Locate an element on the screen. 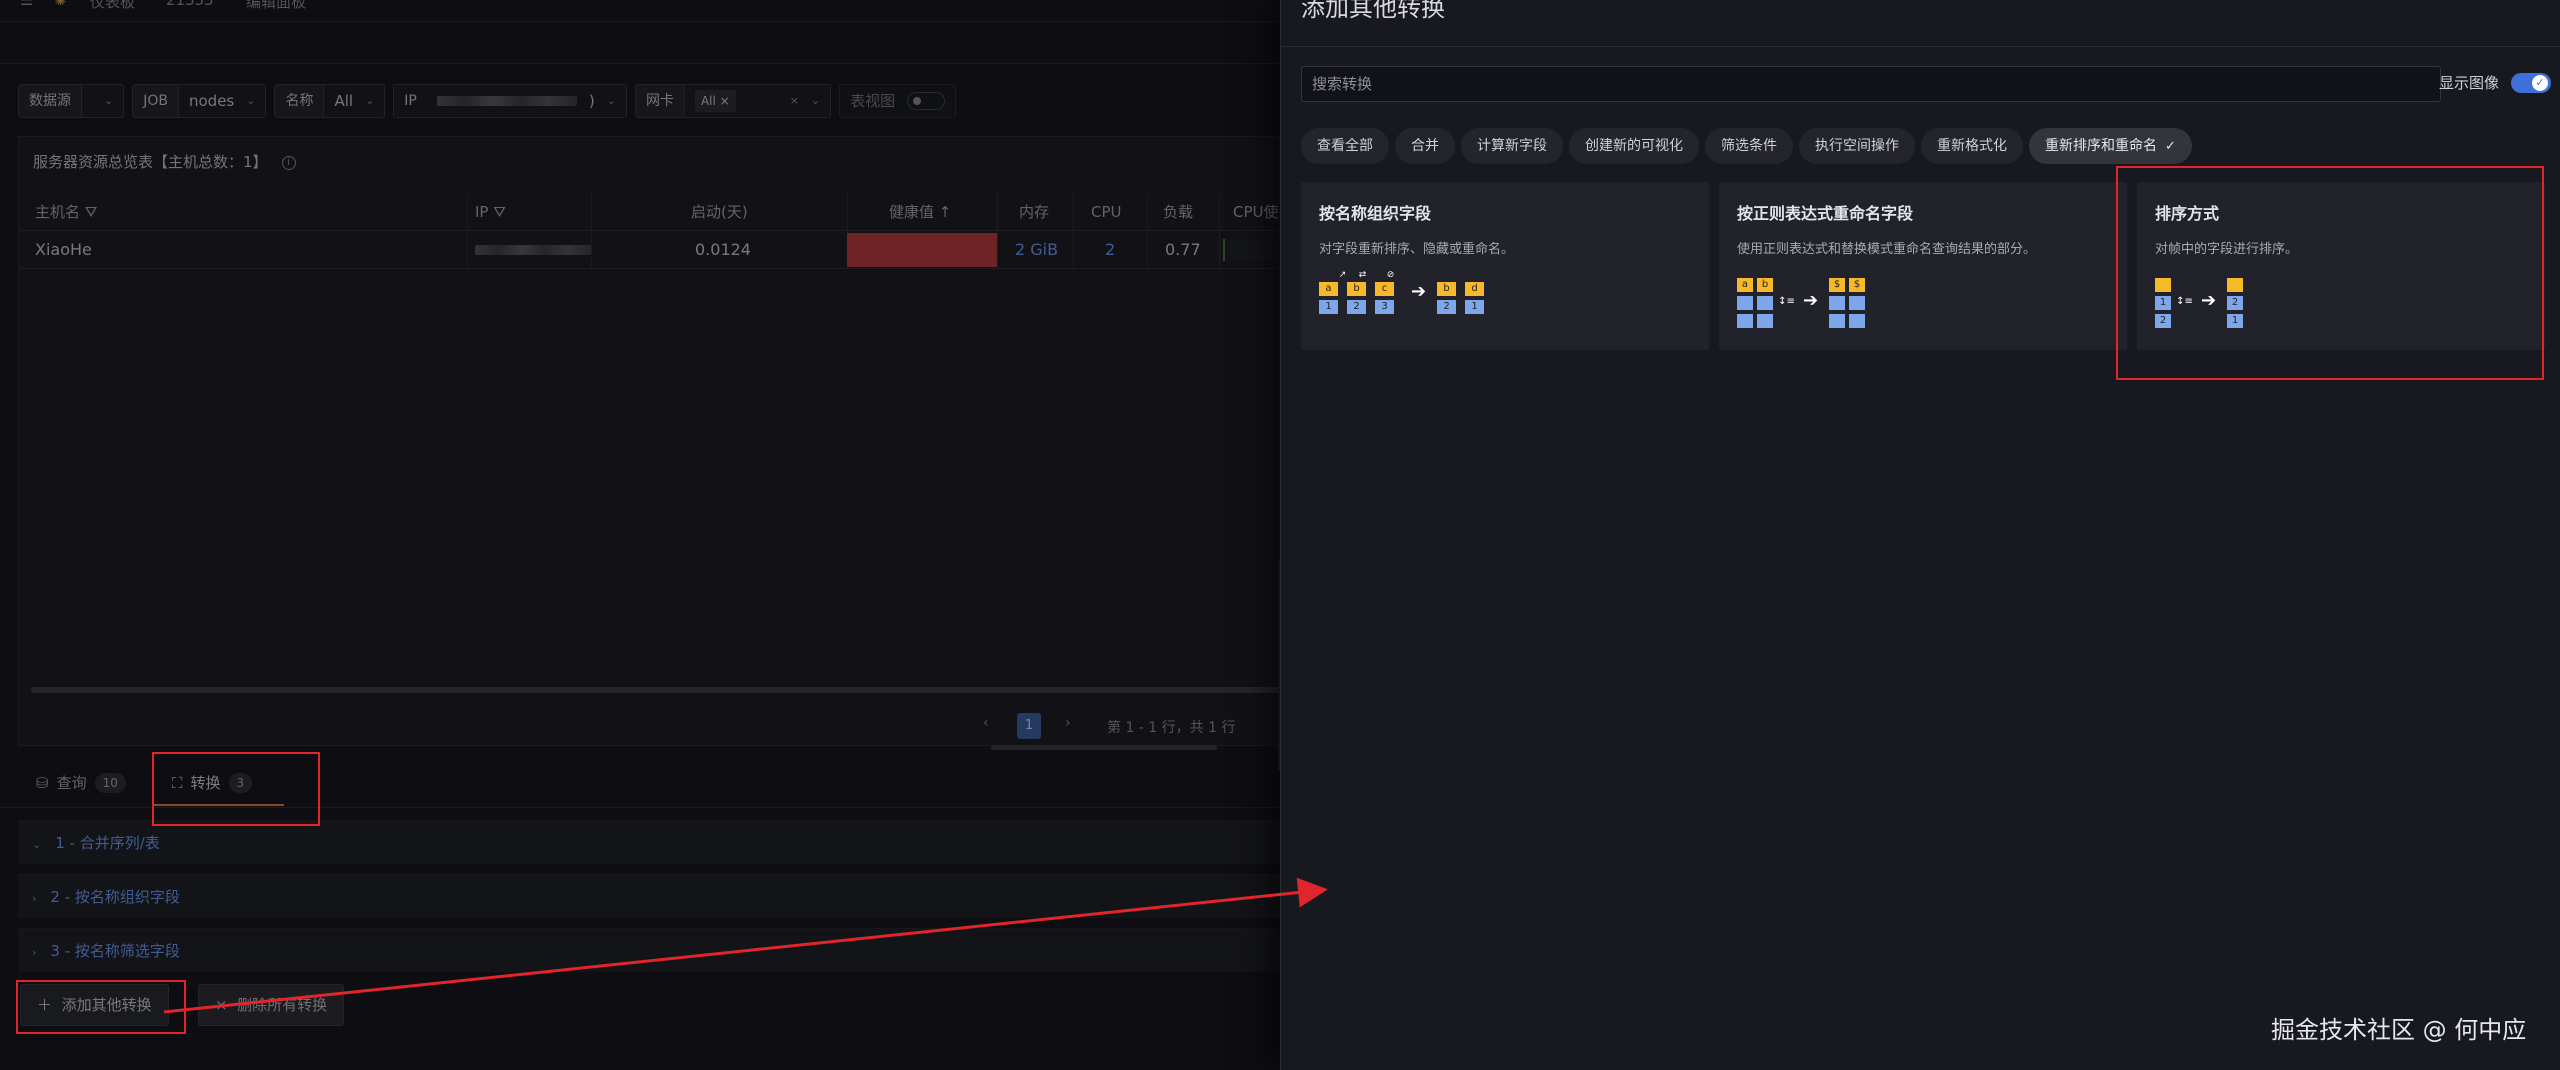  edit-icon: ↗ is located at coordinates (1342, 275).